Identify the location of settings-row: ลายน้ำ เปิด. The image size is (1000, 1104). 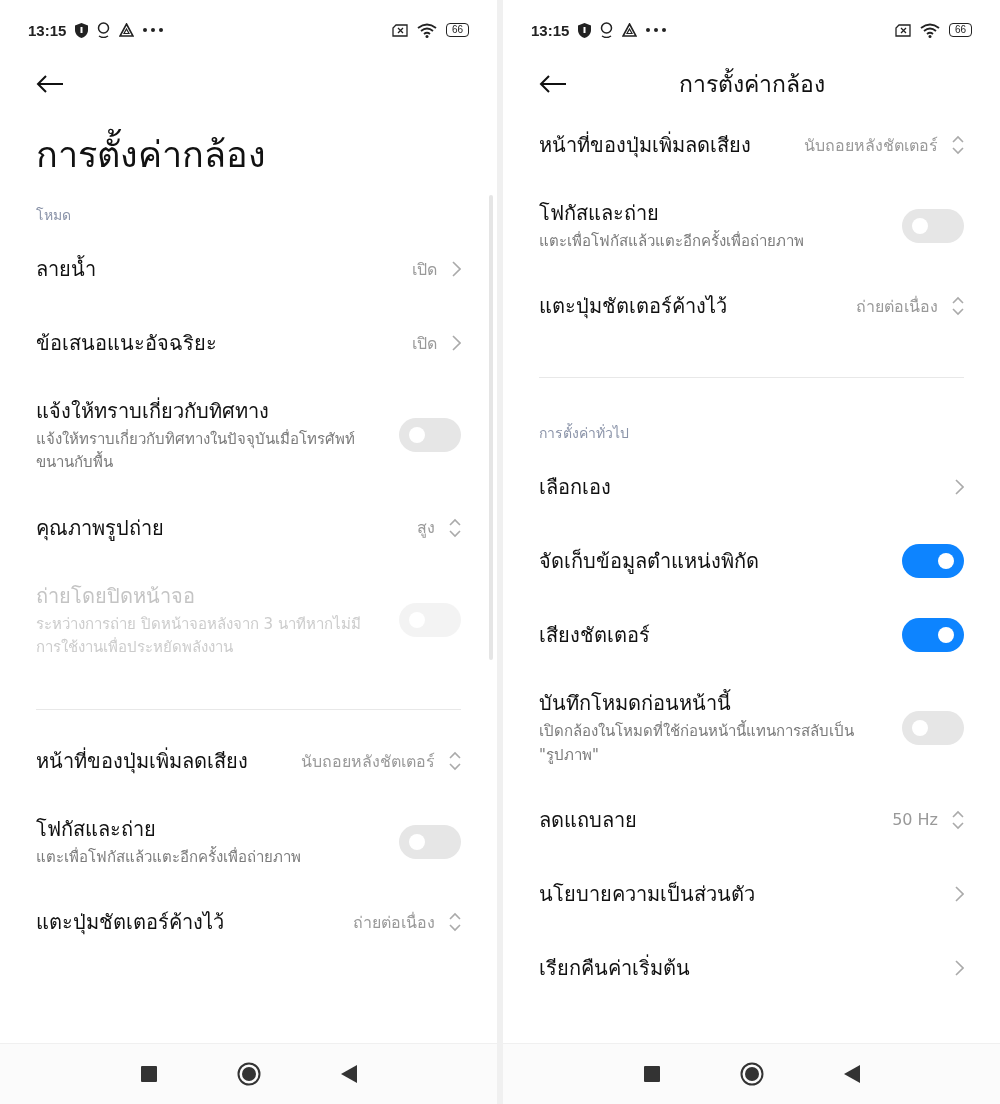
(248, 269).